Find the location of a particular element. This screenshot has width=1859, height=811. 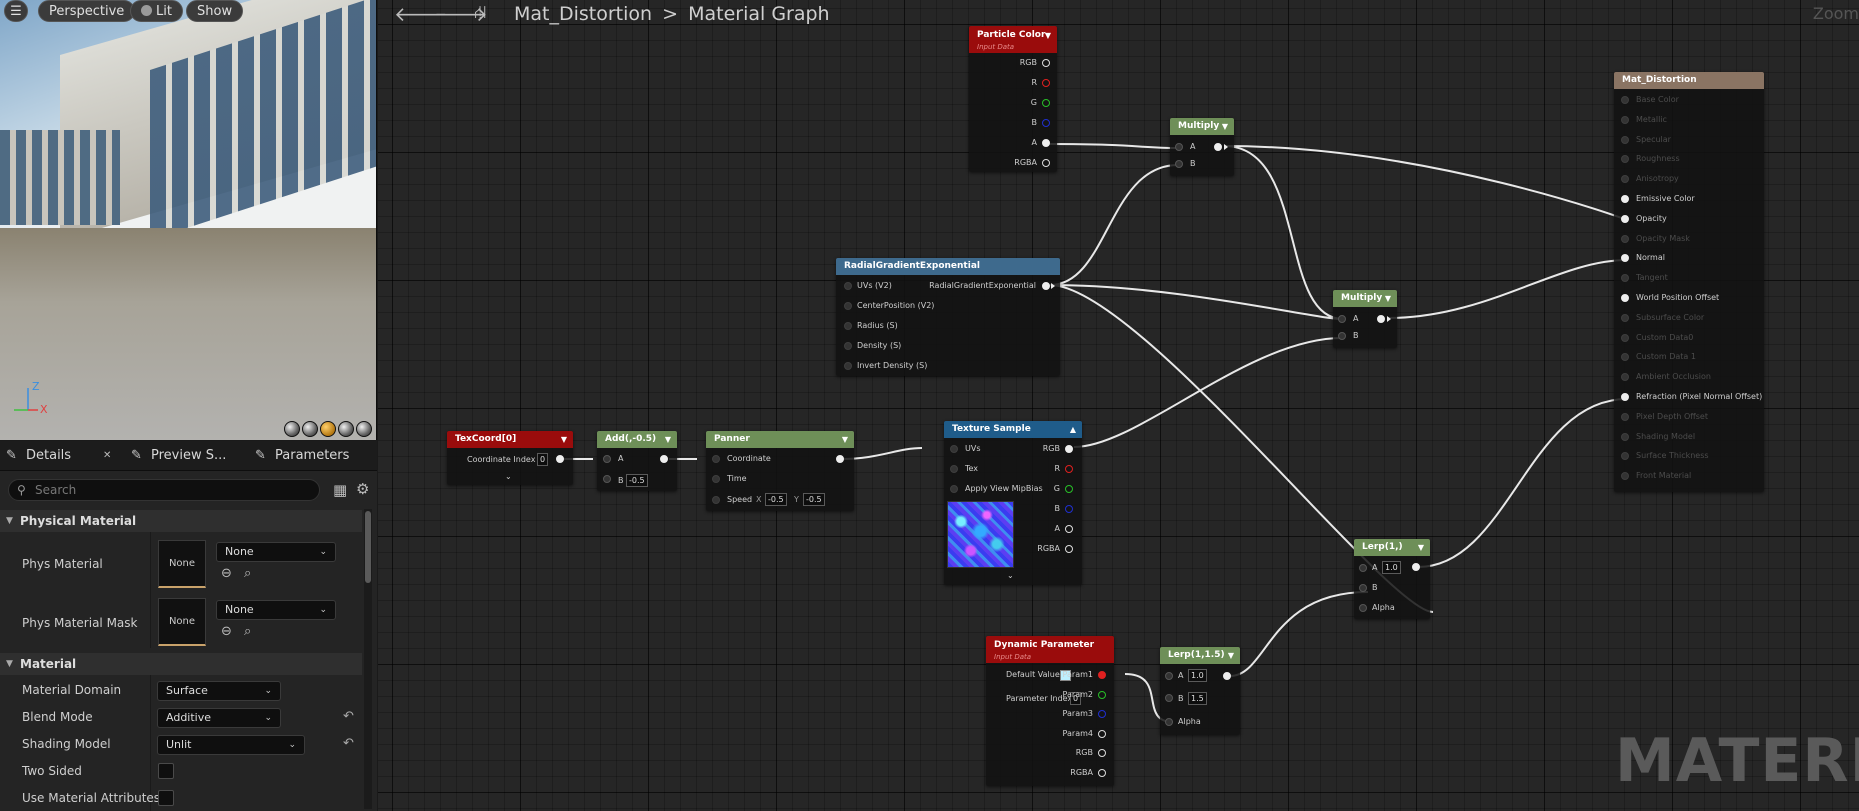

reset-to-default-icon: ↶ is located at coordinates (348, 716).